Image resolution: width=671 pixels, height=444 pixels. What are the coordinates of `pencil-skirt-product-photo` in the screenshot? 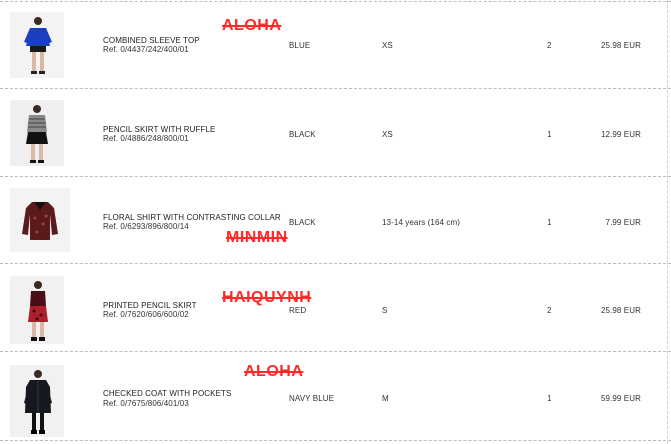 It's located at (37, 133).